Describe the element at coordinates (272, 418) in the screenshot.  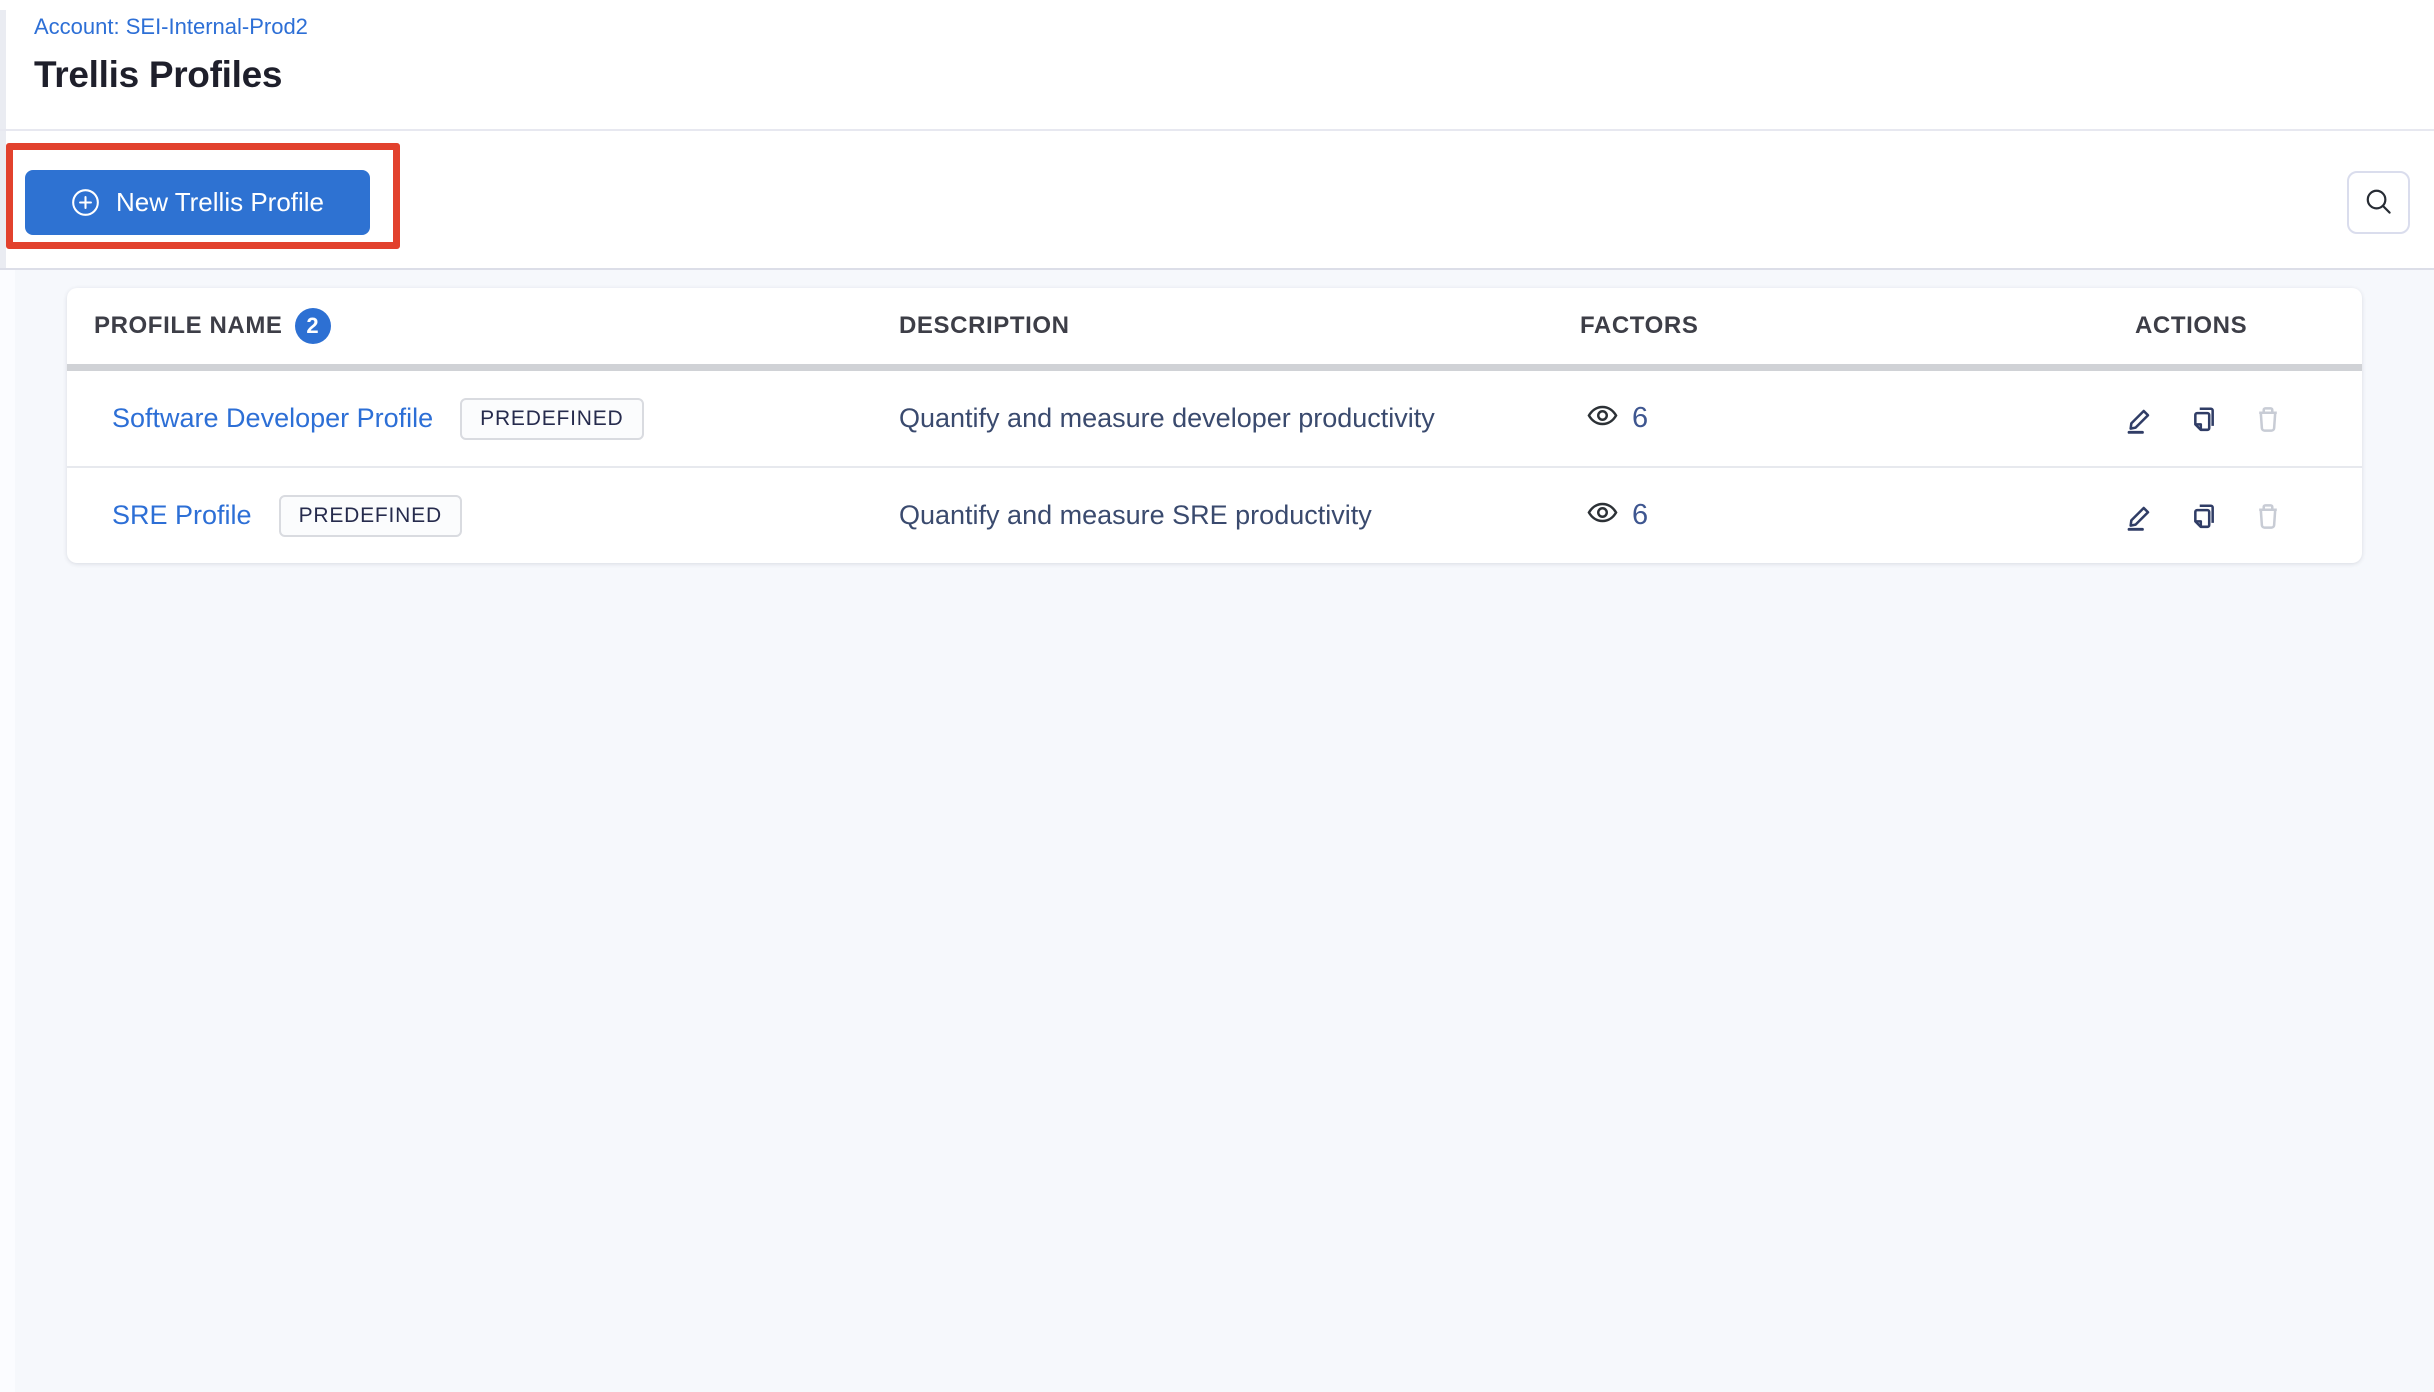
I see `profile-link: Software Developer Profile` at that location.